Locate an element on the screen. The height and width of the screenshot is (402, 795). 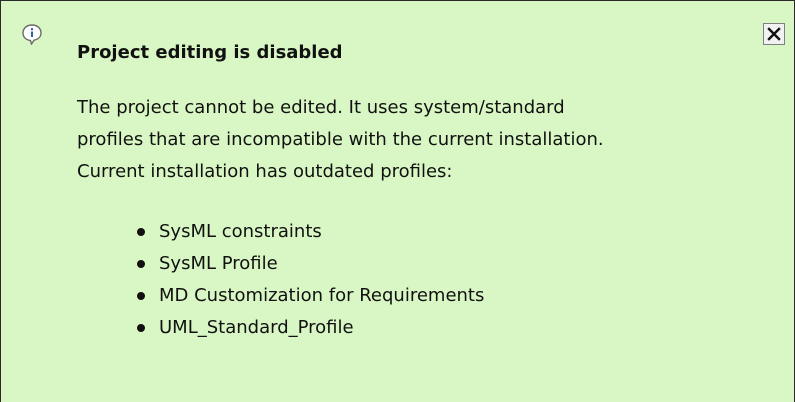
profile-name: UML_Standard_Profile is located at coordinates (256, 327).